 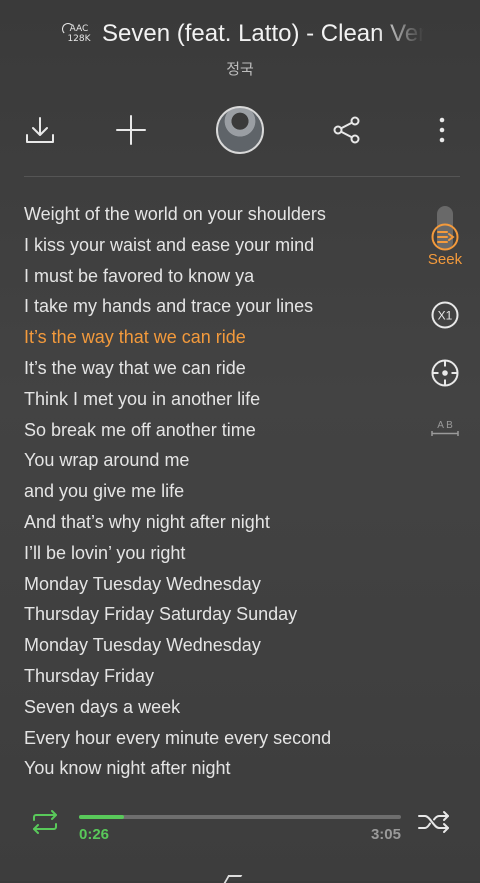 I want to click on lyric-line: I kiss your waist and ease your mind, so click(x=214, y=245).